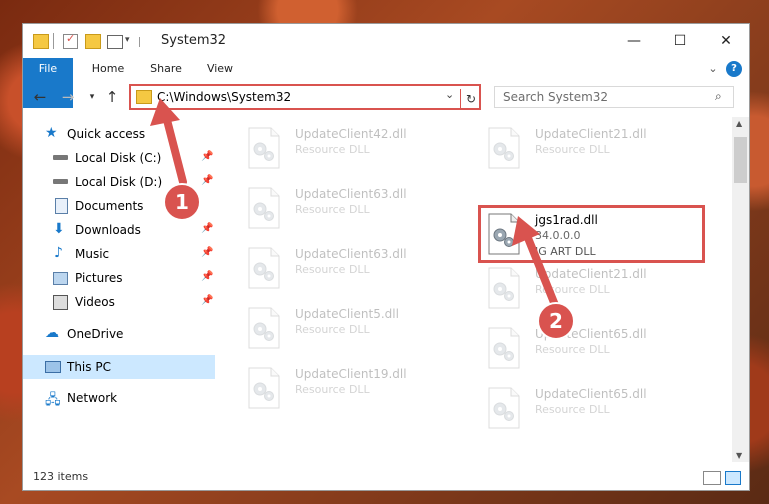 This screenshot has height=504, width=769. Describe the element at coordinates (734, 69) in the screenshot. I see `help-icon: ?` at that location.